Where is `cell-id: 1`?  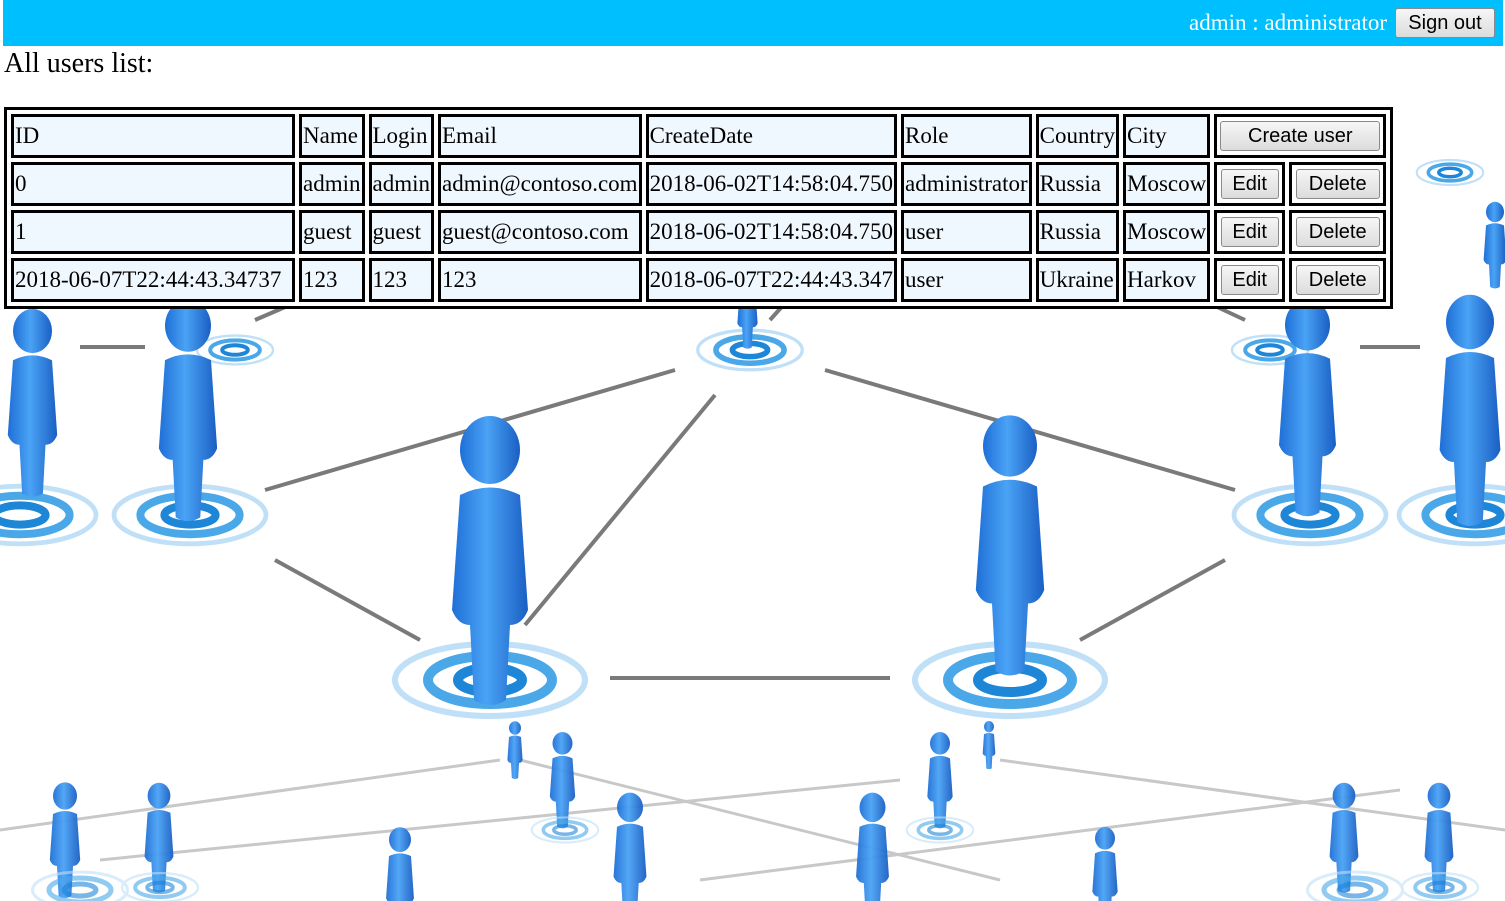 cell-id: 1 is located at coordinates (153, 232).